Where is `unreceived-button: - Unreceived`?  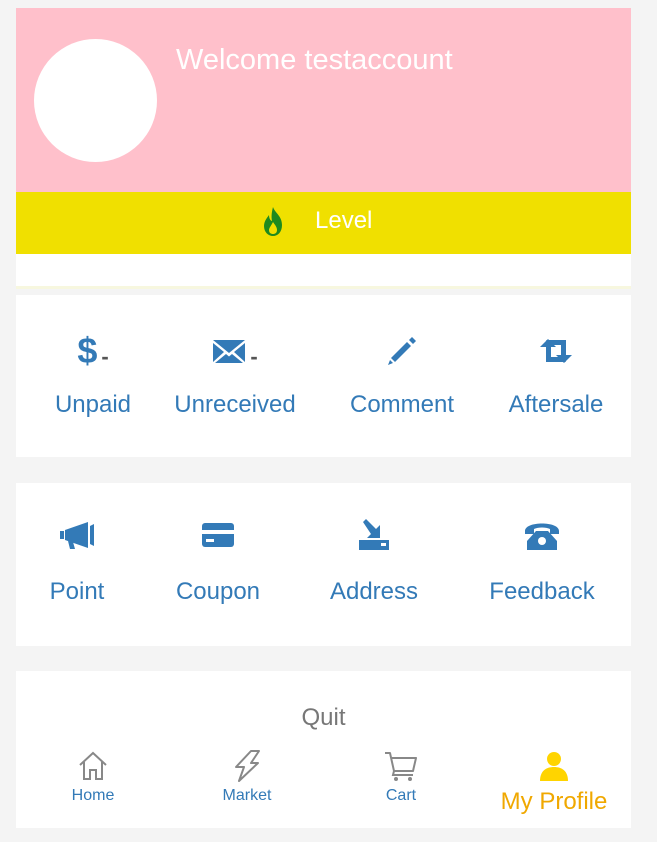 unreceived-button: - Unreceived is located at coordinates (235, 376).